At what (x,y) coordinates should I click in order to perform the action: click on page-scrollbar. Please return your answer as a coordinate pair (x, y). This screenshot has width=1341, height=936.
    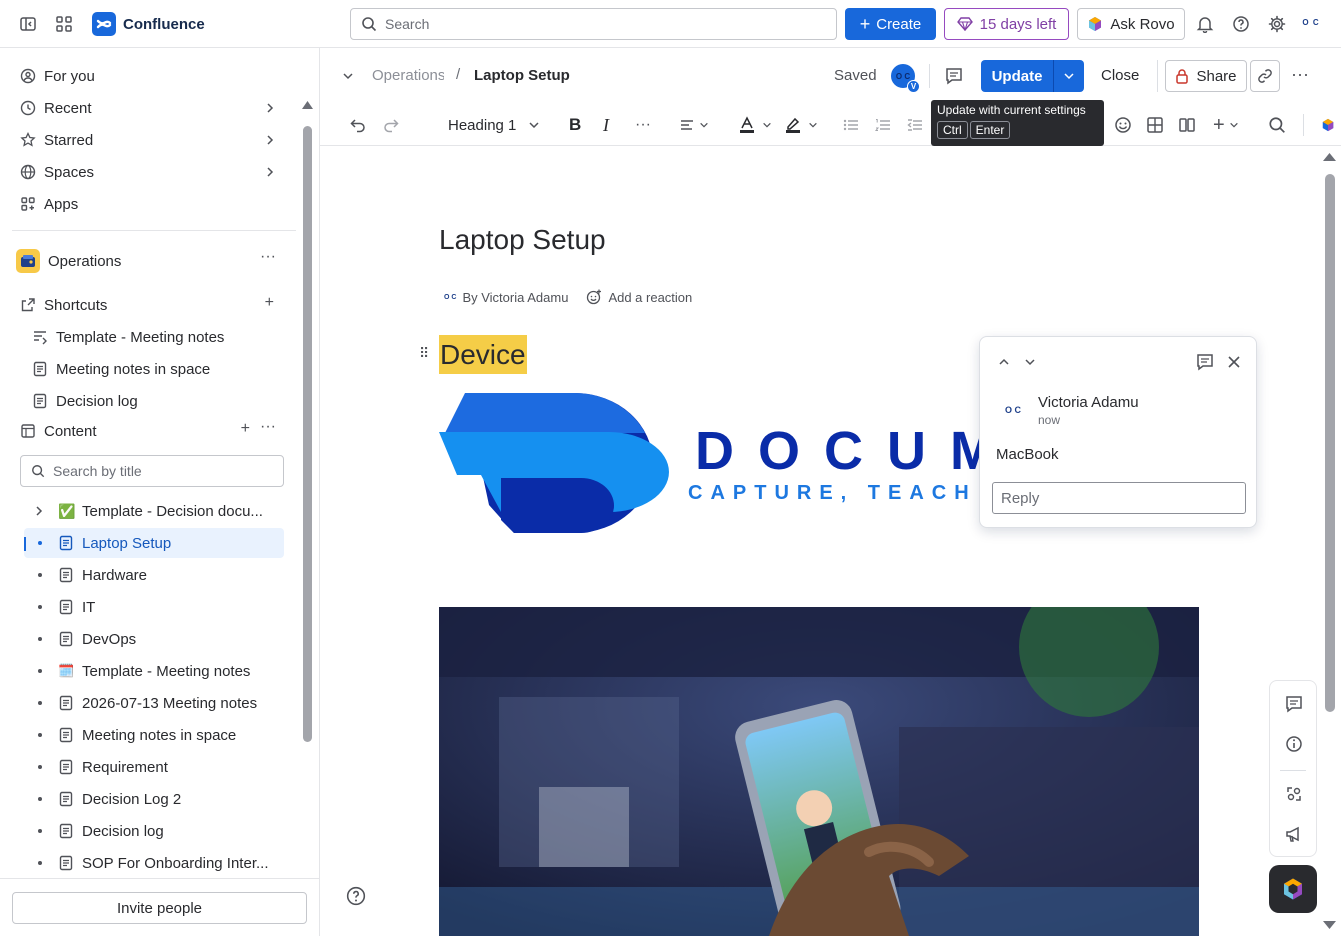
    Looking at the image, I should click on (1329, 543).